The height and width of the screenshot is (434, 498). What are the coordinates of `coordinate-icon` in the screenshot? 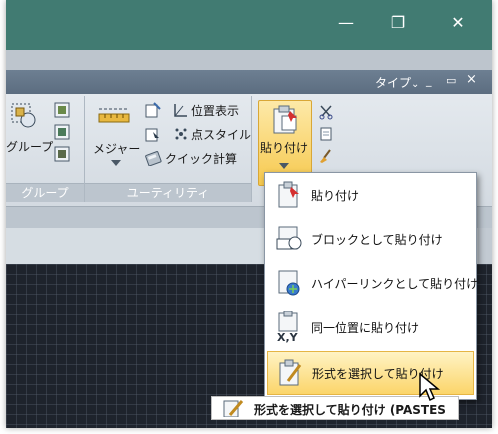 It's located at (180, 110).